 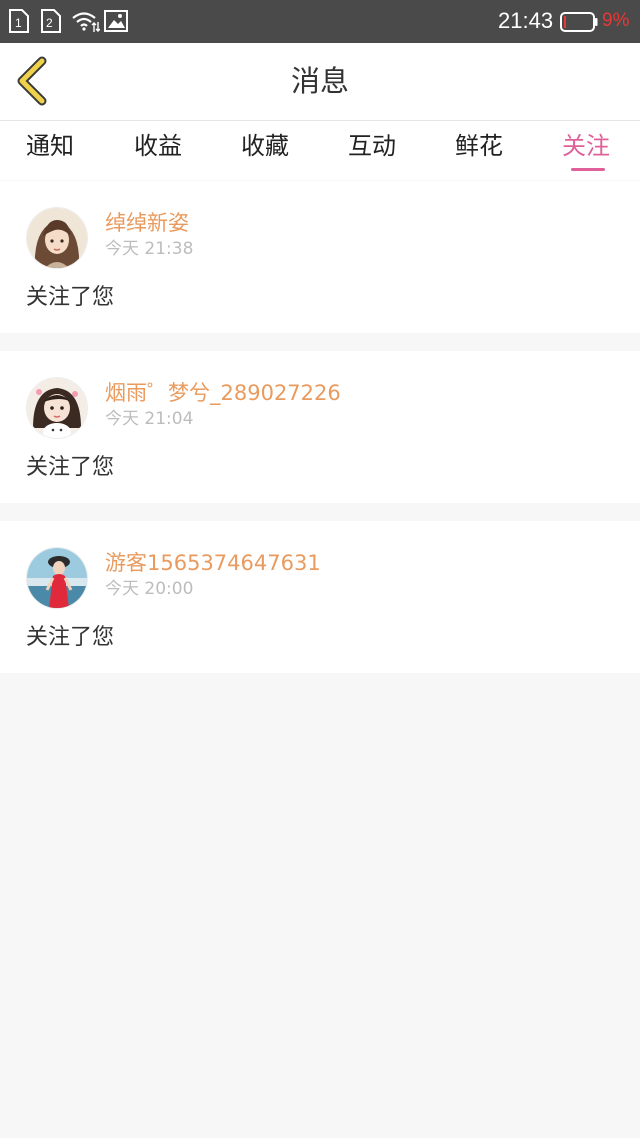 What do you see at coordinates (149, 249) in the screenshot?
I see `timestamp: 今天 21:38` at bounding box center [149, 249].